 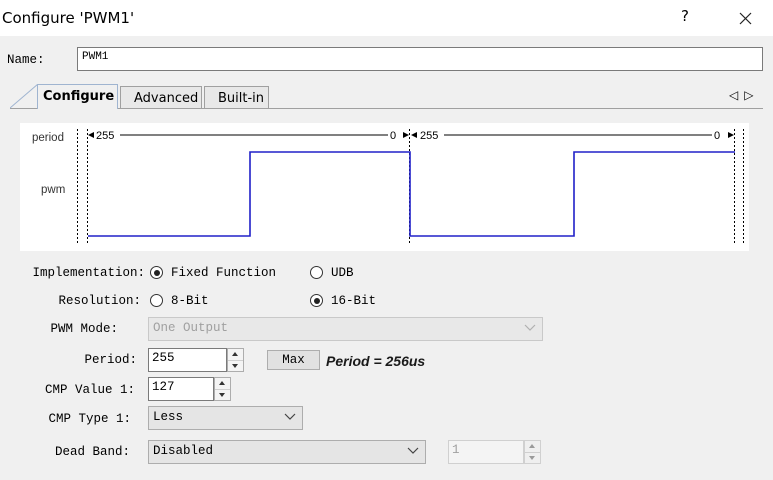 I want to click on name-input: PWM1, so click(x=420, y=59).